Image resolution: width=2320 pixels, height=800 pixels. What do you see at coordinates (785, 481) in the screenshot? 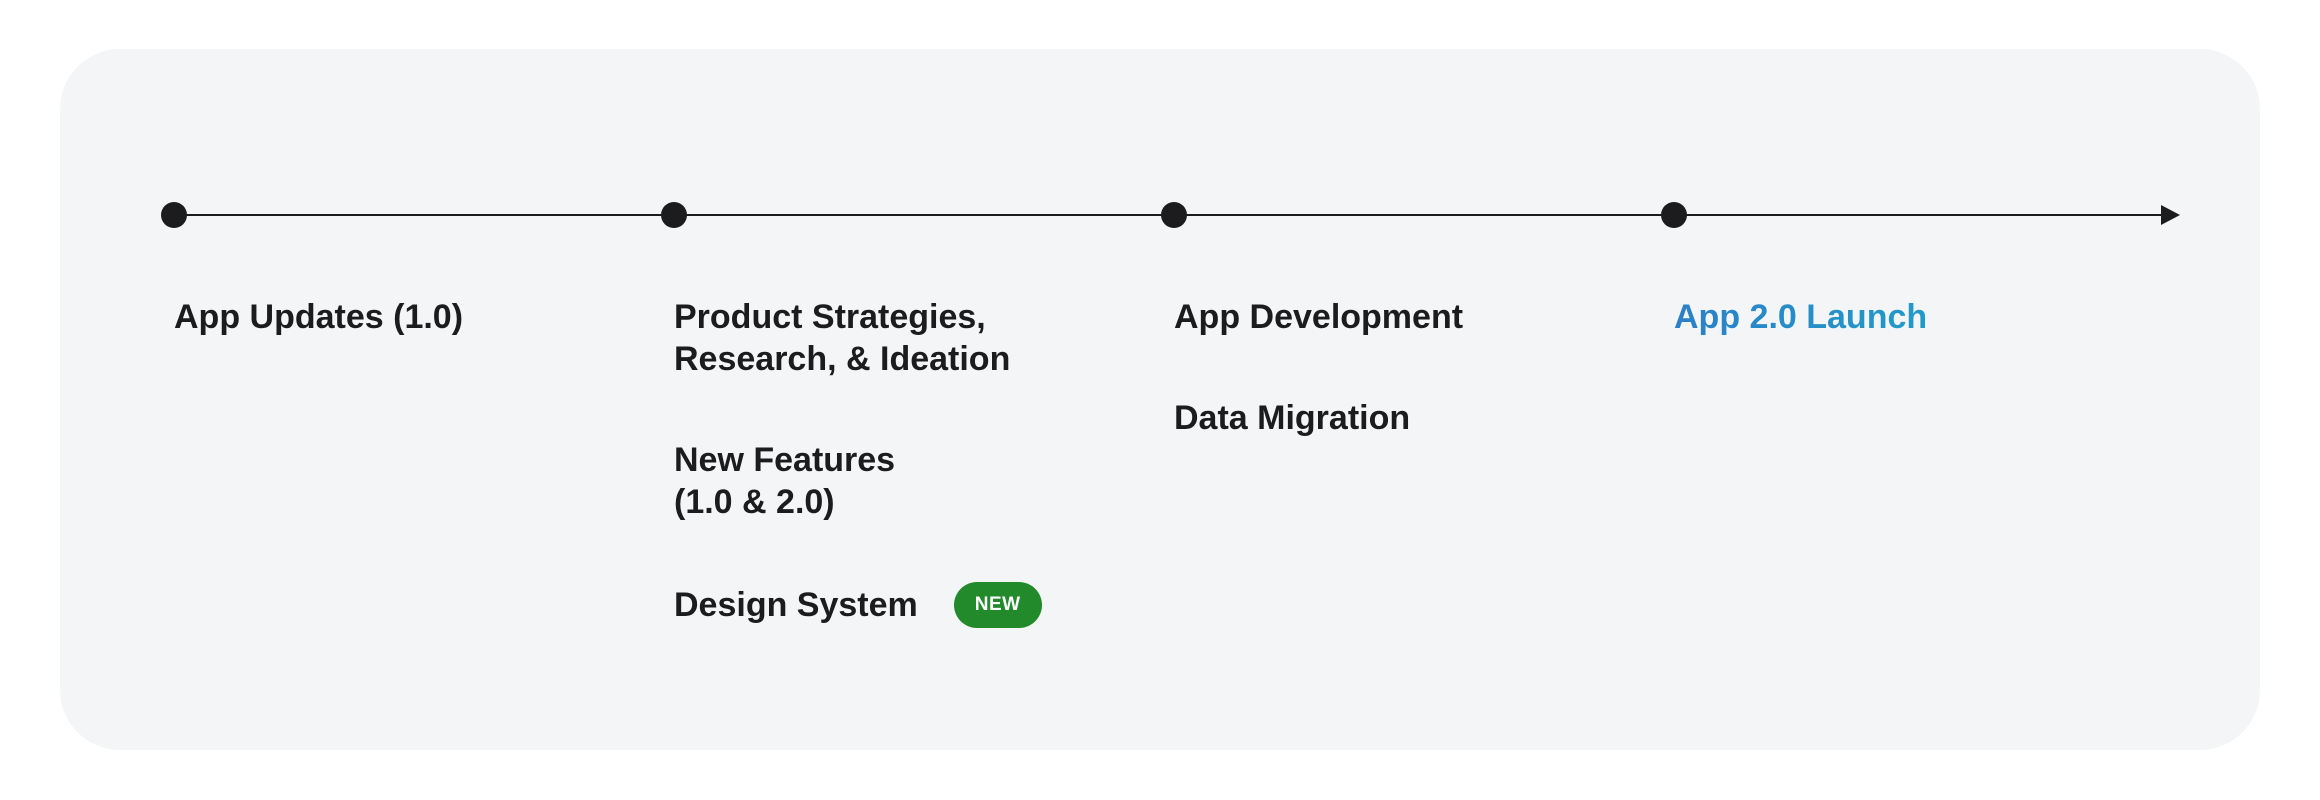
I see `milestone-item: New Features (1.0 & 2.0)` at bounding box center [785, 481].